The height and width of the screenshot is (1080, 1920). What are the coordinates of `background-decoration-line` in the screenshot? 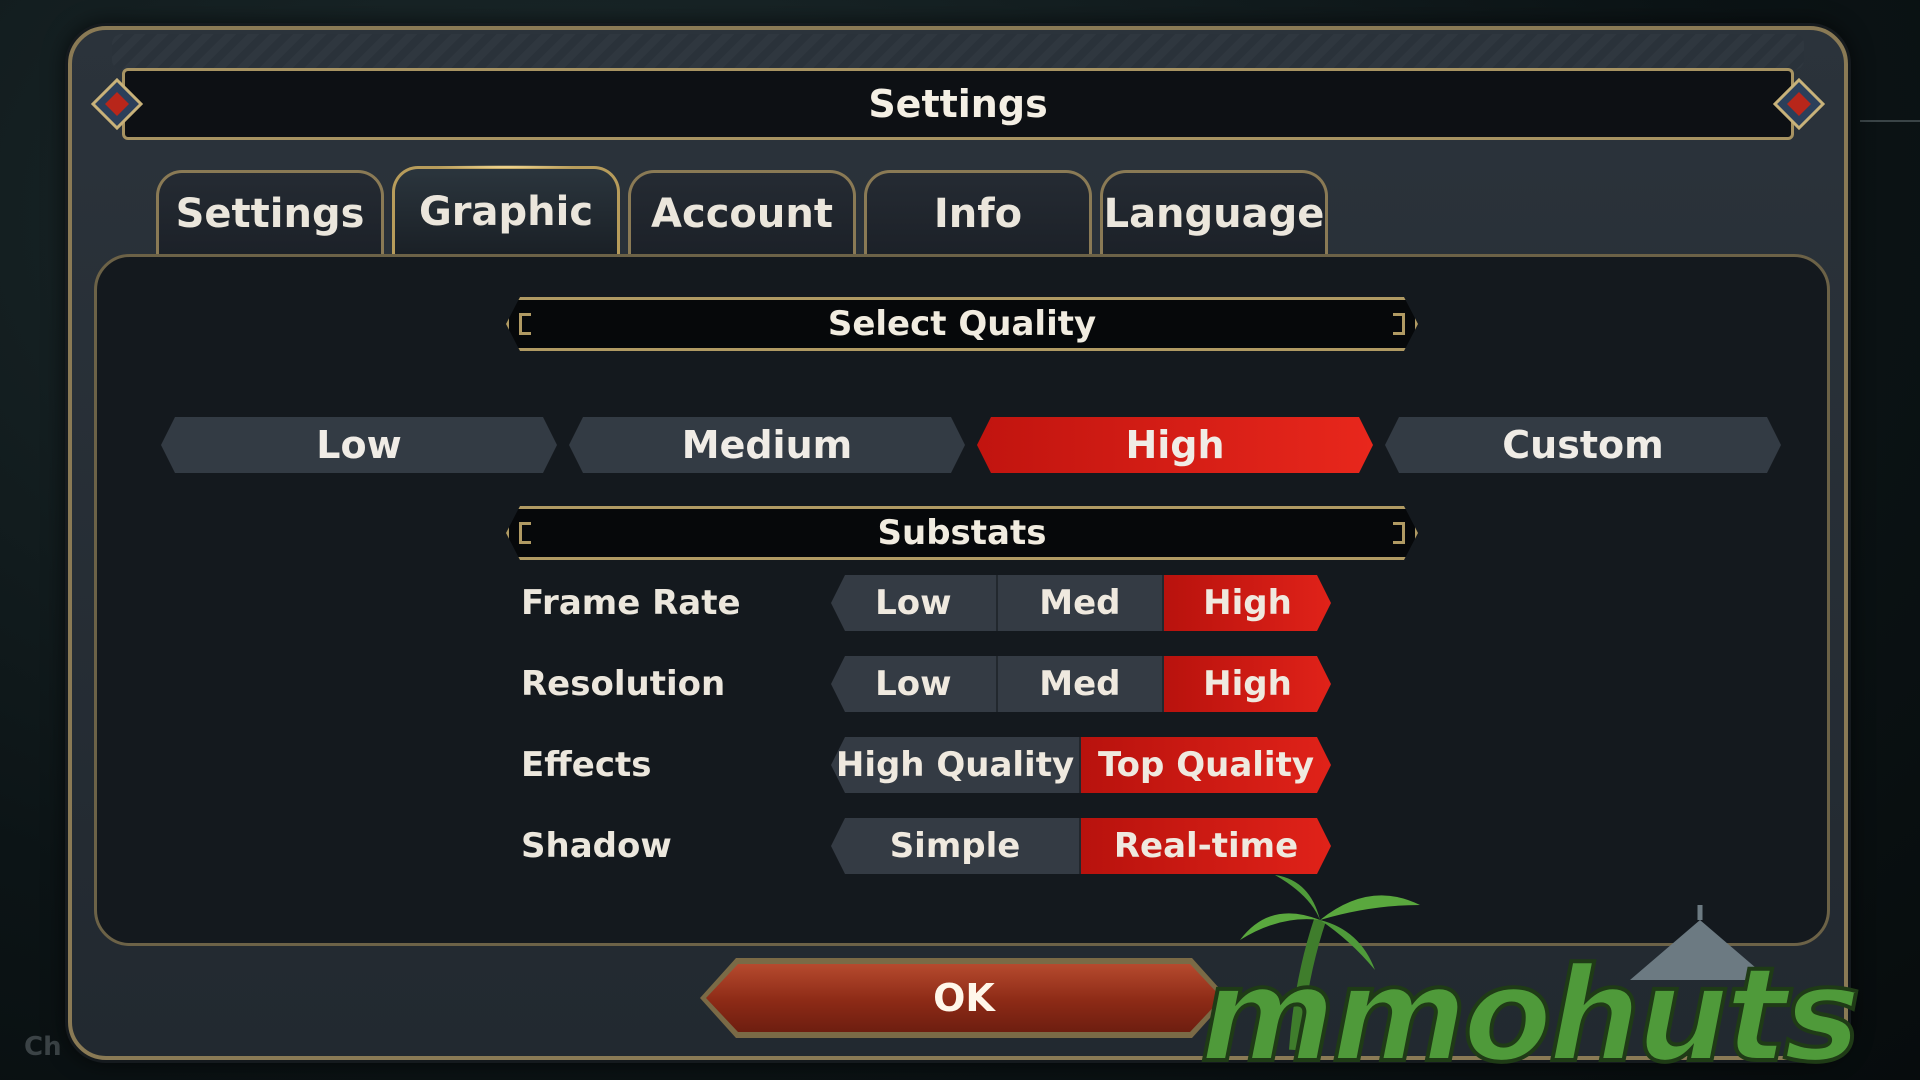 It's located at (1890, 121).